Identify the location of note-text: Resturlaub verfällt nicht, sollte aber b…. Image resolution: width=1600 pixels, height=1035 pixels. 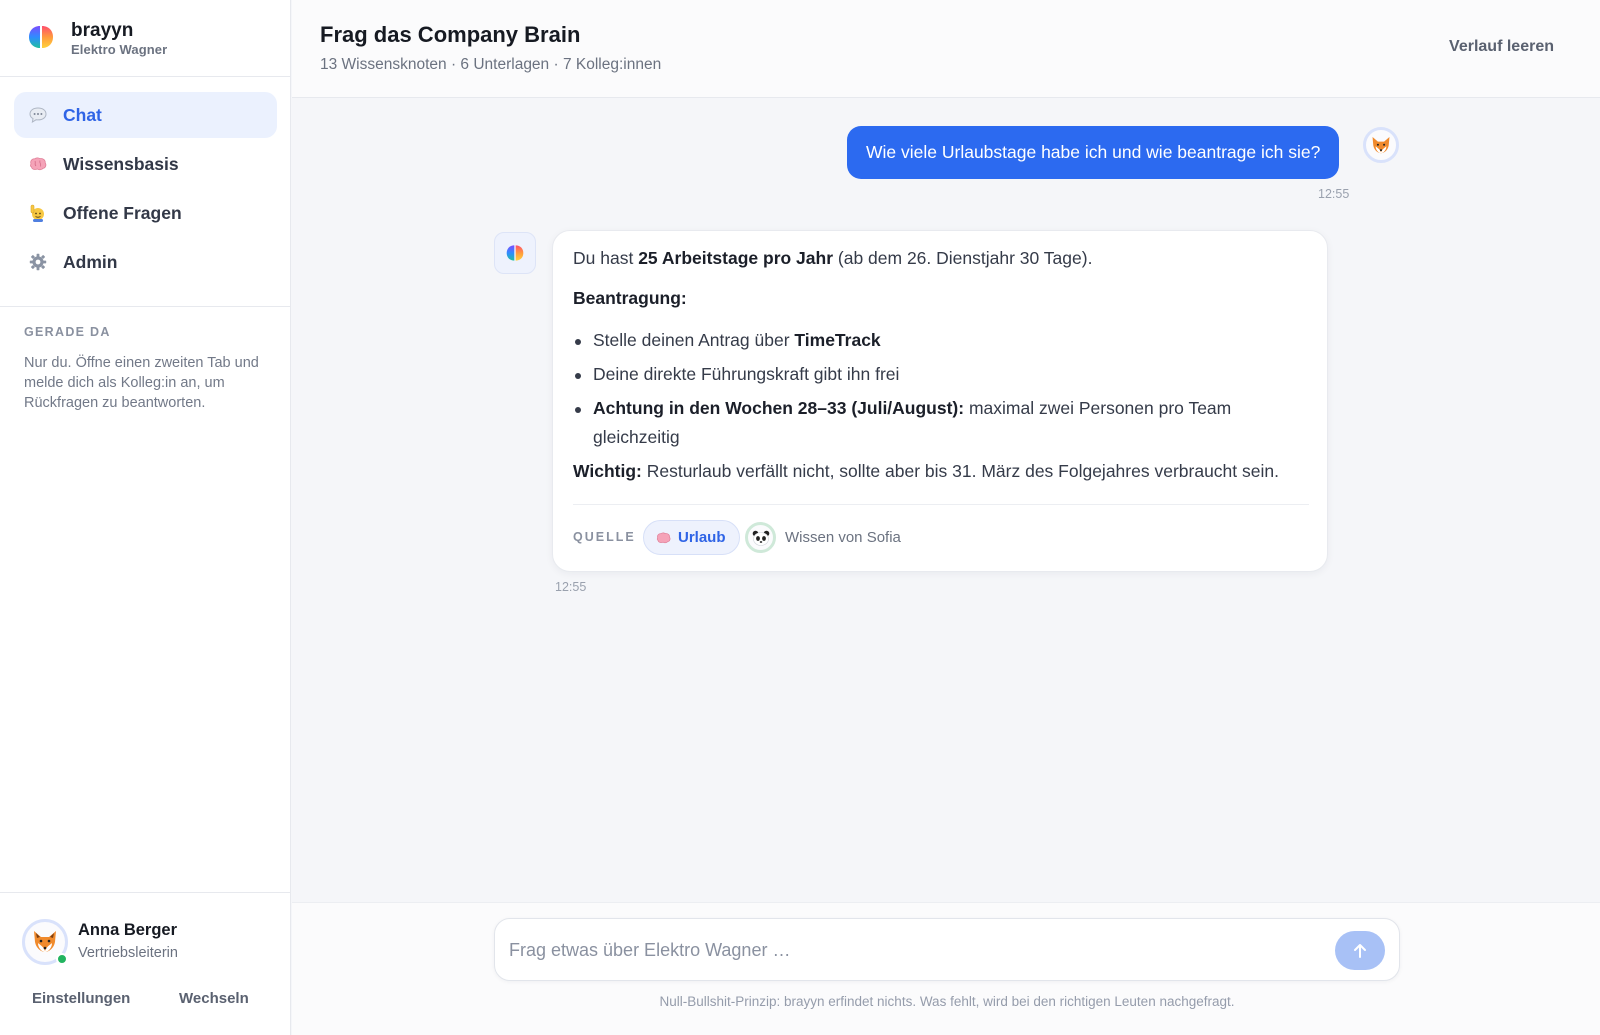
(960, 471).